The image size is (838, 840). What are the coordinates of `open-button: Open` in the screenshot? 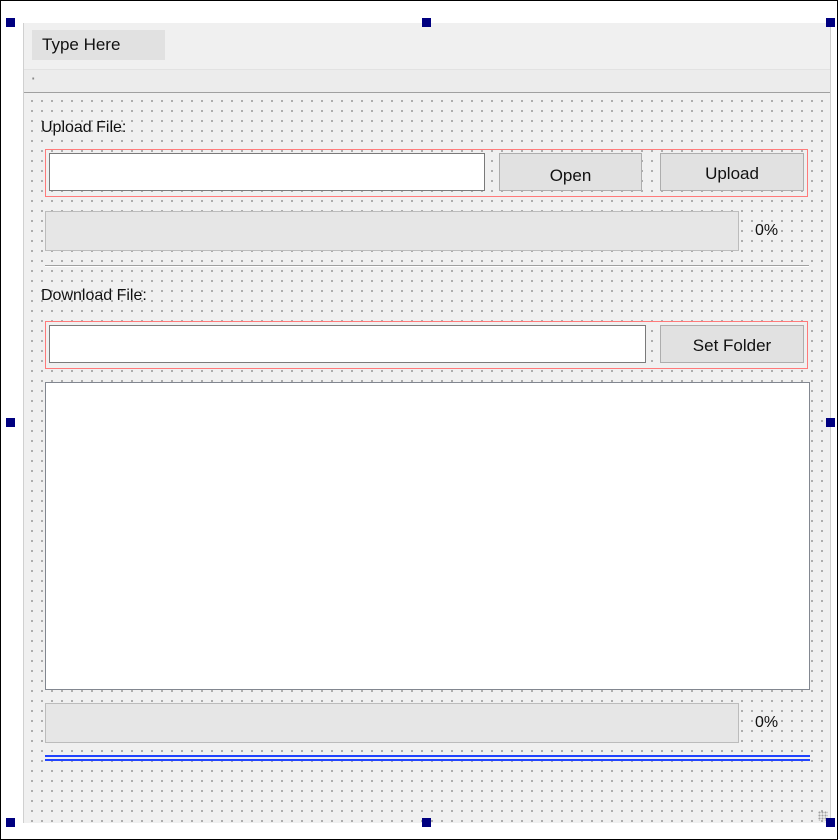 It's located at (570, 172).